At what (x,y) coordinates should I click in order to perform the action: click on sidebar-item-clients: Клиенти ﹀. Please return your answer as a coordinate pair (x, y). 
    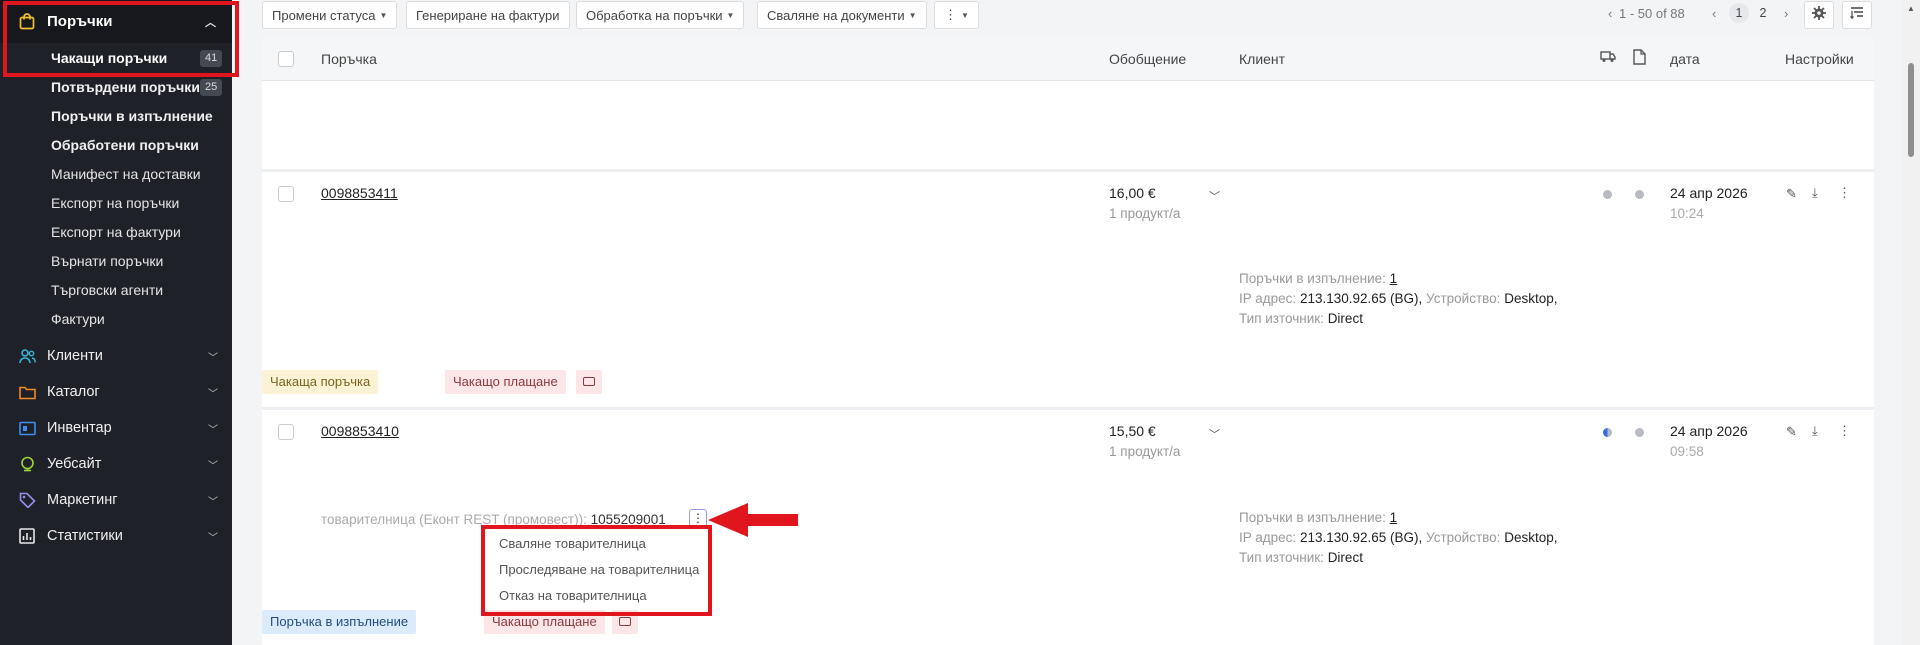
    Looking at the image, I should click on (118, 356).